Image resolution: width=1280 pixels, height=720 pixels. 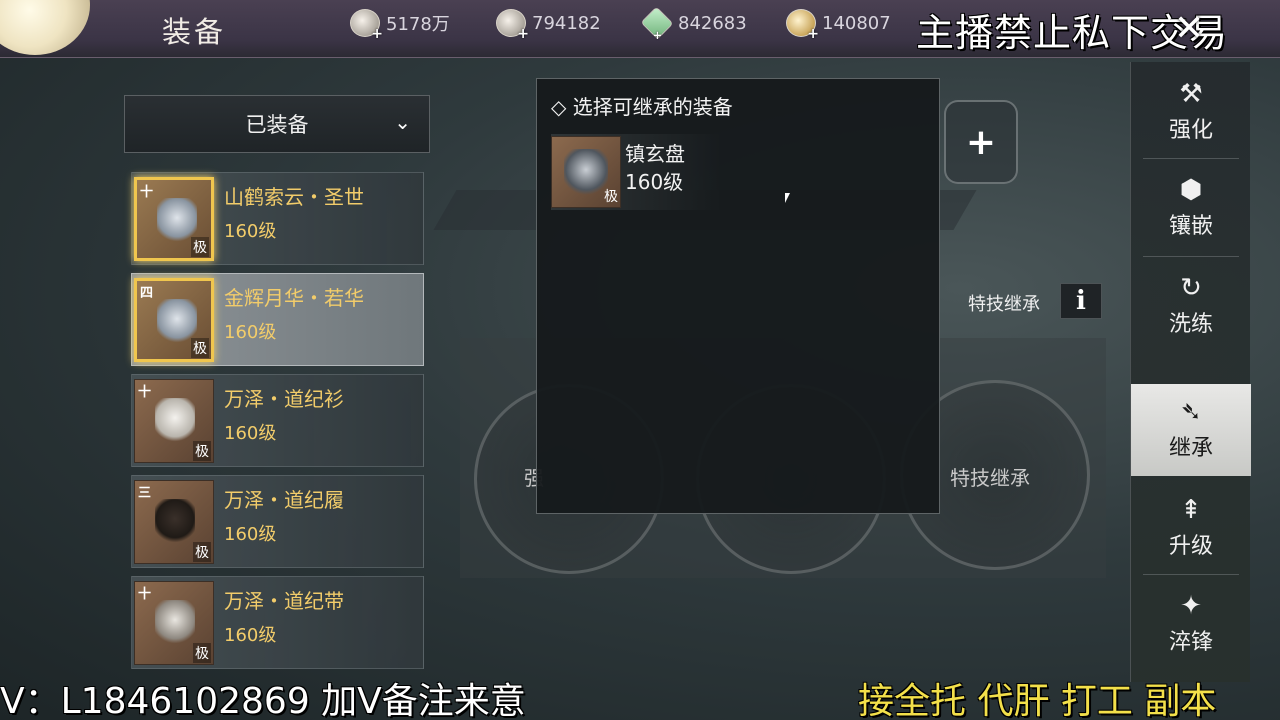 I want to click on special-inherit-label: 特技继承, so click(x=1004, y=304).